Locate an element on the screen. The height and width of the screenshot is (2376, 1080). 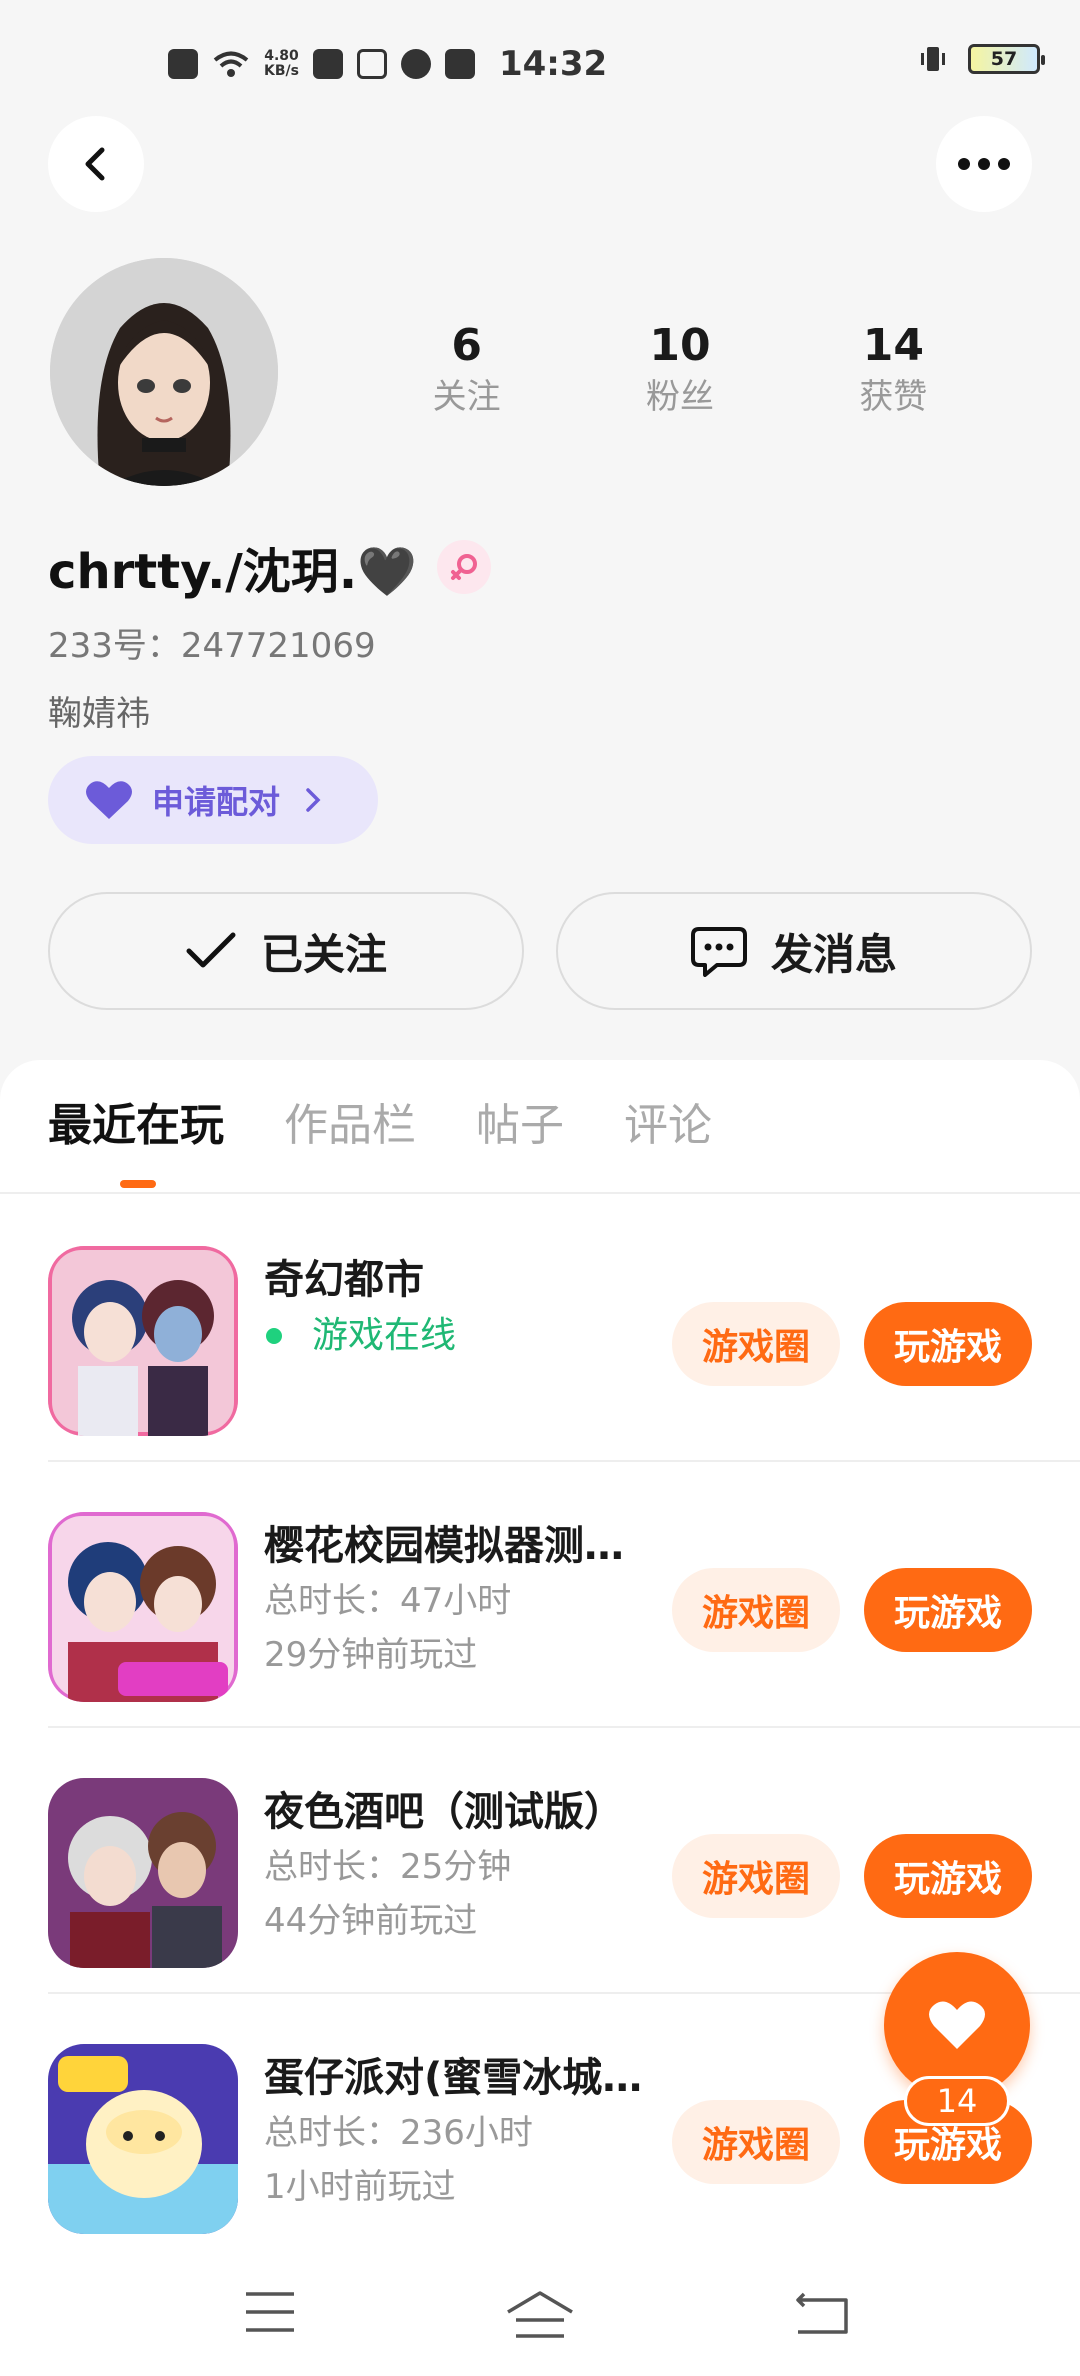
notification-x-icon is located at coordinates (183, 64).